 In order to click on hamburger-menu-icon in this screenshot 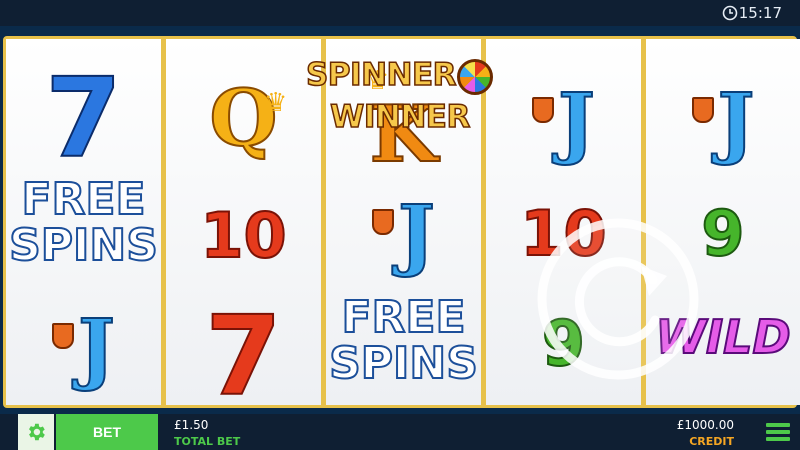, I will do `click(778, 432)`.